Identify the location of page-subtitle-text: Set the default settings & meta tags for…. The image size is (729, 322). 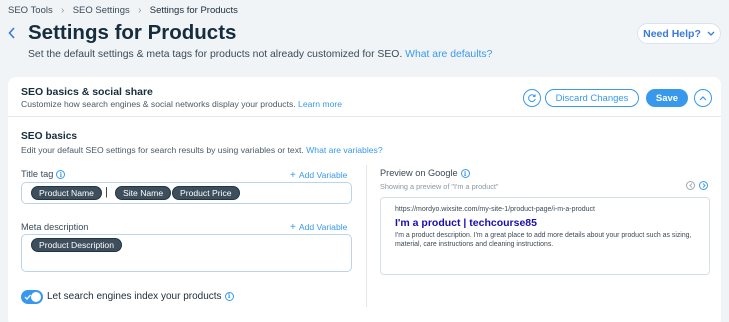
(215, 54).